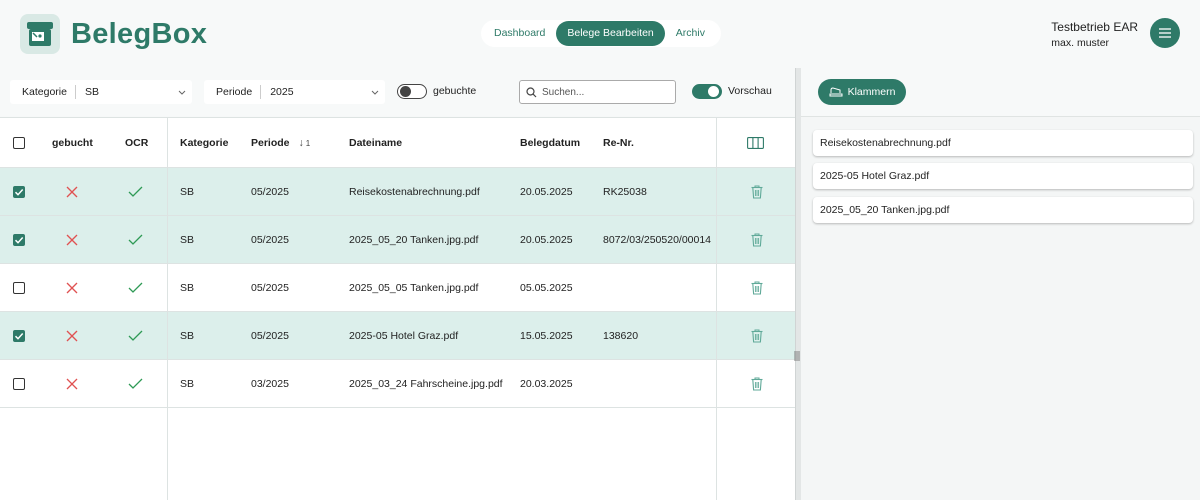 This screenshot has height=500, width=1200. Describe the element at coordinates (519, 33) in the screenshot. I see `nav-dashboard: Dashboard` at that location.